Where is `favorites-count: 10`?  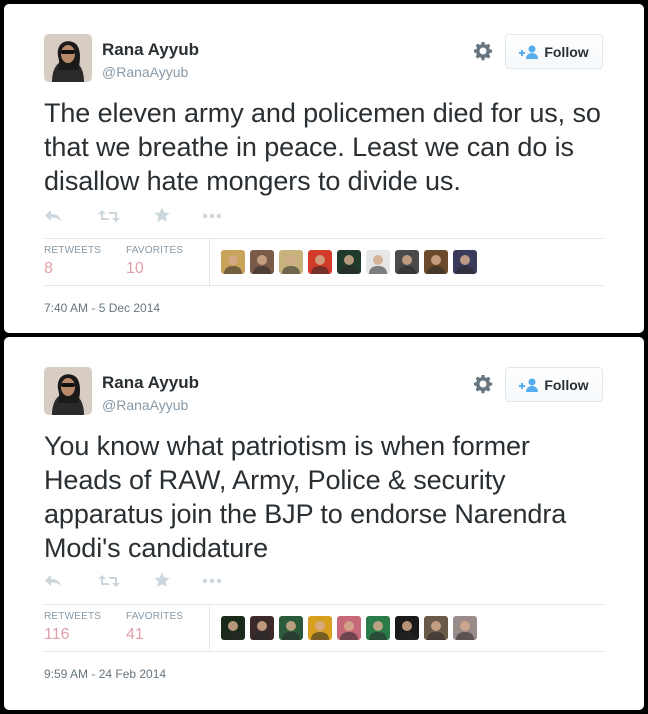
favorites-count: 10 is located at coordinates (135, 269).